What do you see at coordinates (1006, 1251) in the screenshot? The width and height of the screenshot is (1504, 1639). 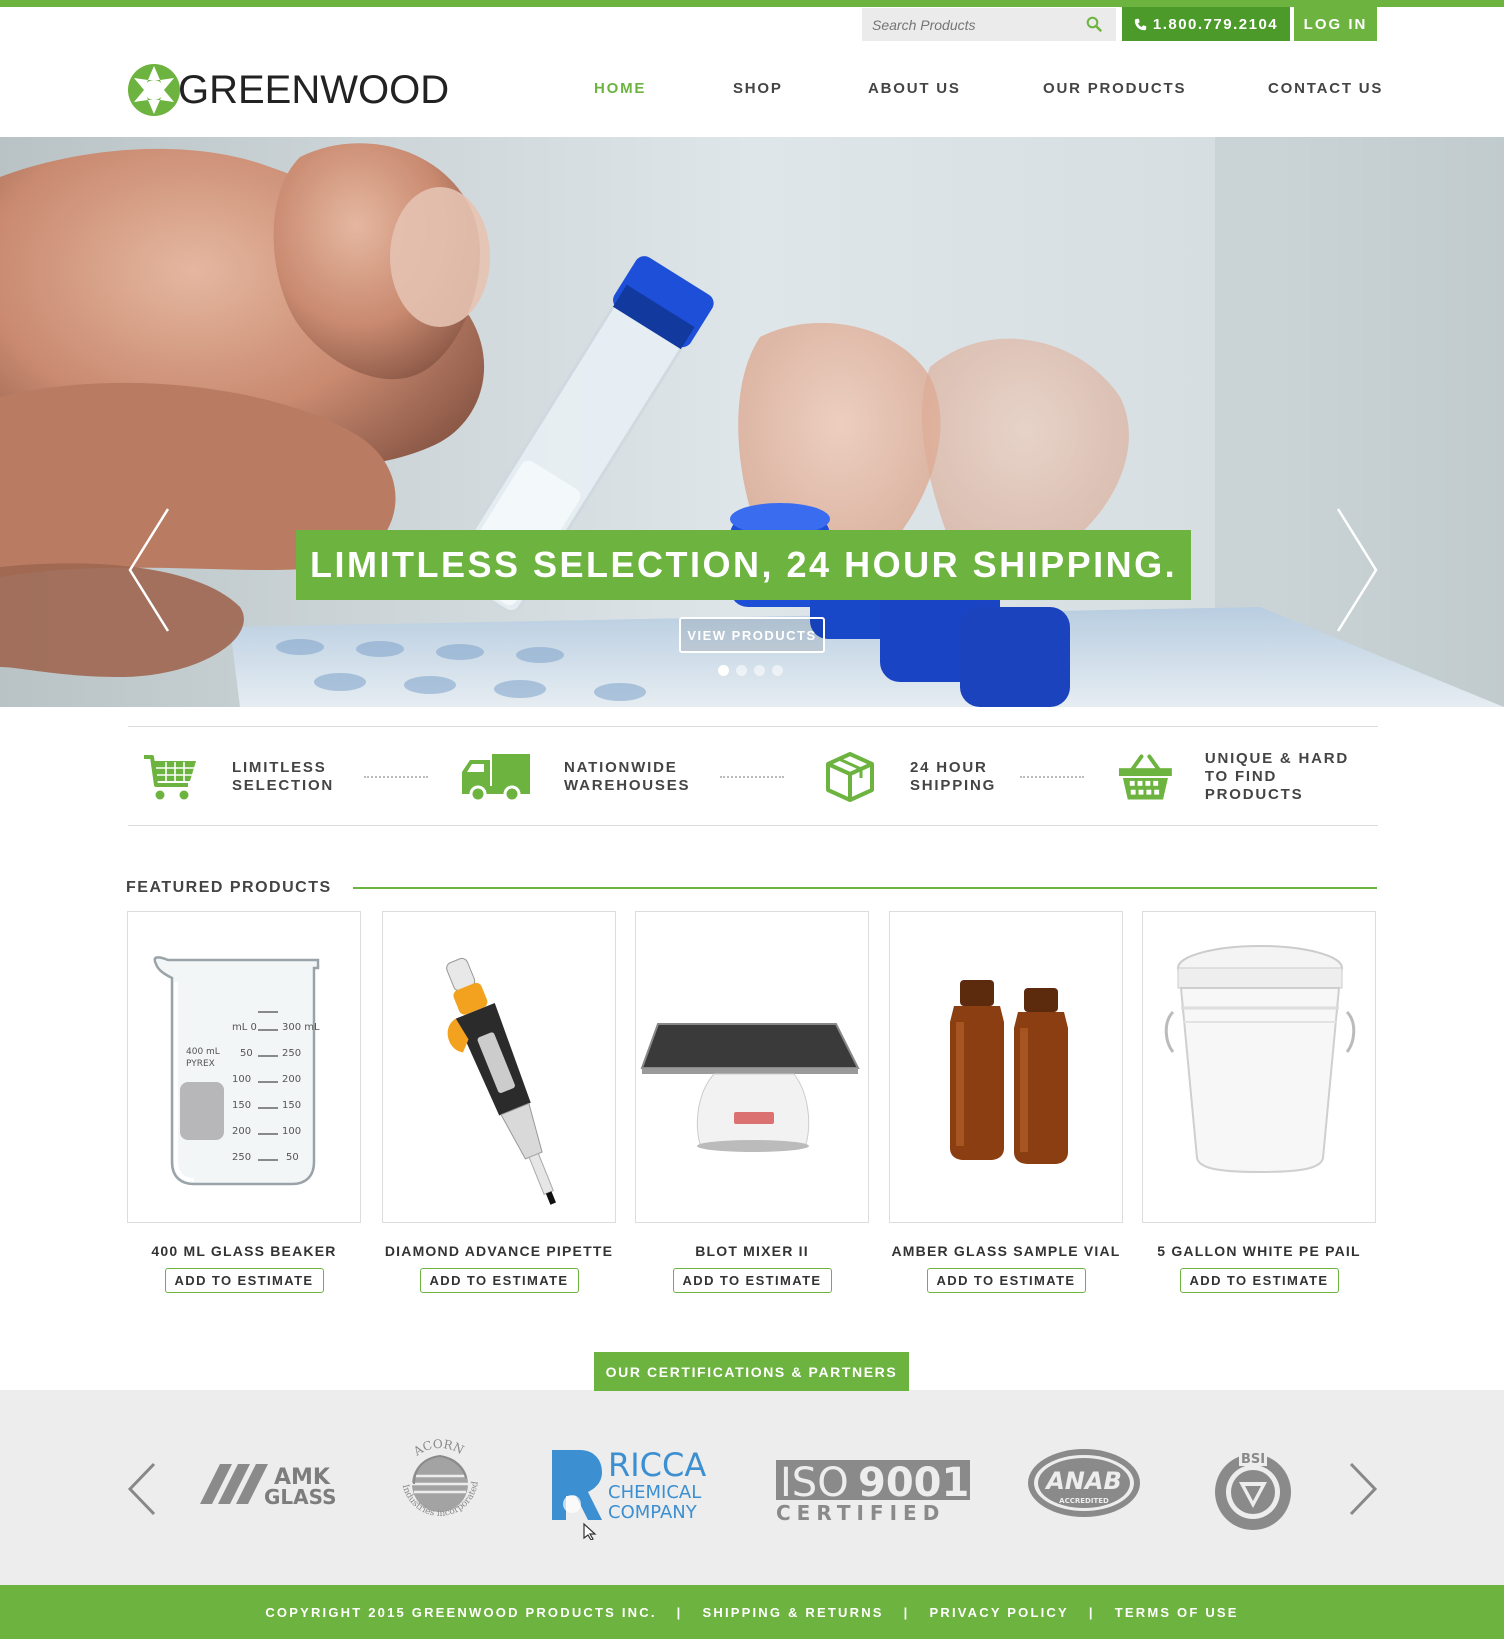 I see `product-name: AMBER GLASS SAMPLE VIAL` at bounding box center [1006, 1251].